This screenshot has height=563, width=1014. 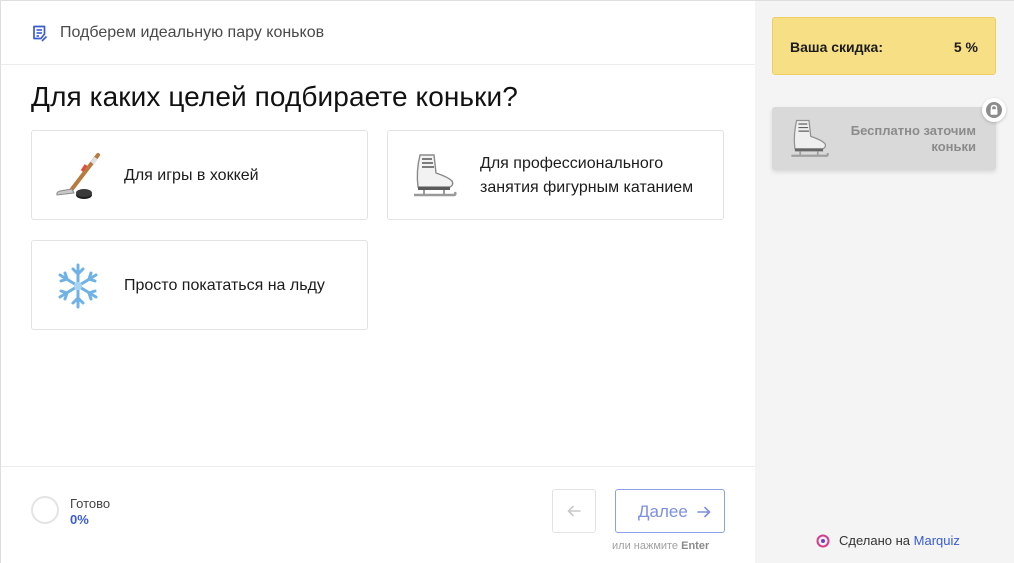 I want to click on marquiz-logo-icon, so click(x=823, y=541).